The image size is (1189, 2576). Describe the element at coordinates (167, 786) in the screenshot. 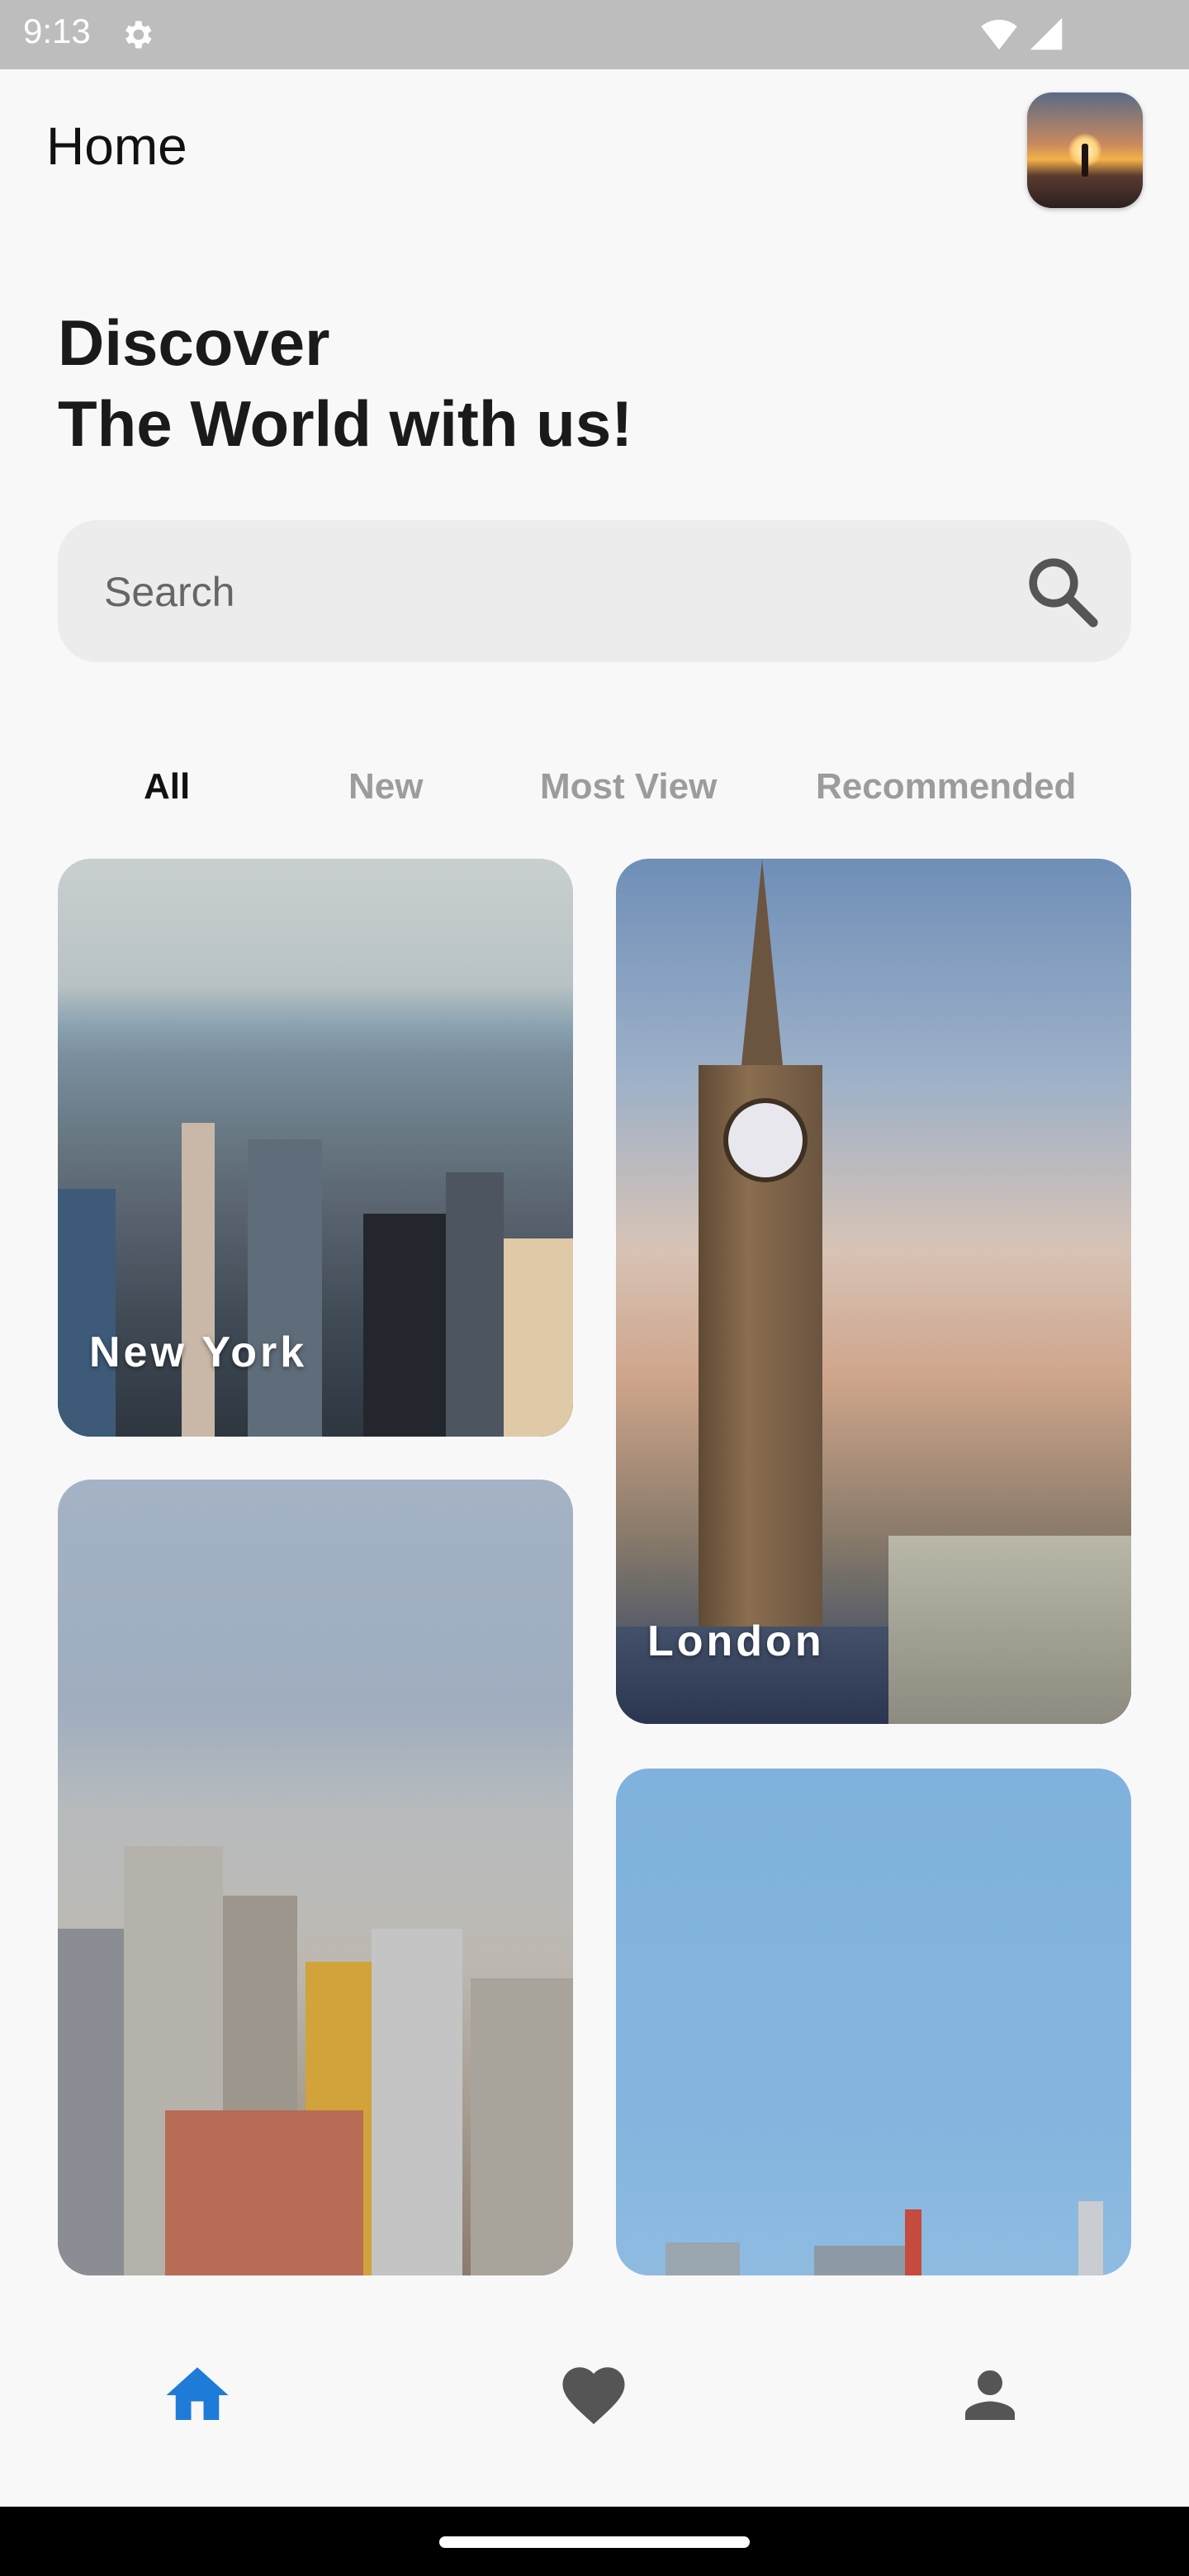

I see `tab-all: All` at that location.